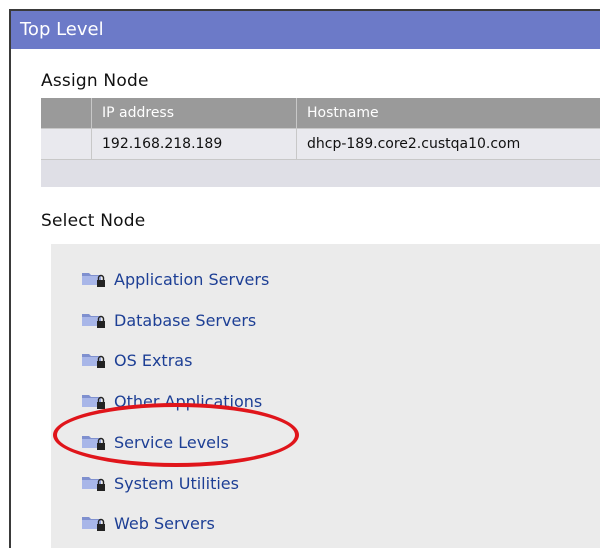 The image size is (600, 548). I want to click on tree-item-application-servers: Application Servers, so click(174, 279).